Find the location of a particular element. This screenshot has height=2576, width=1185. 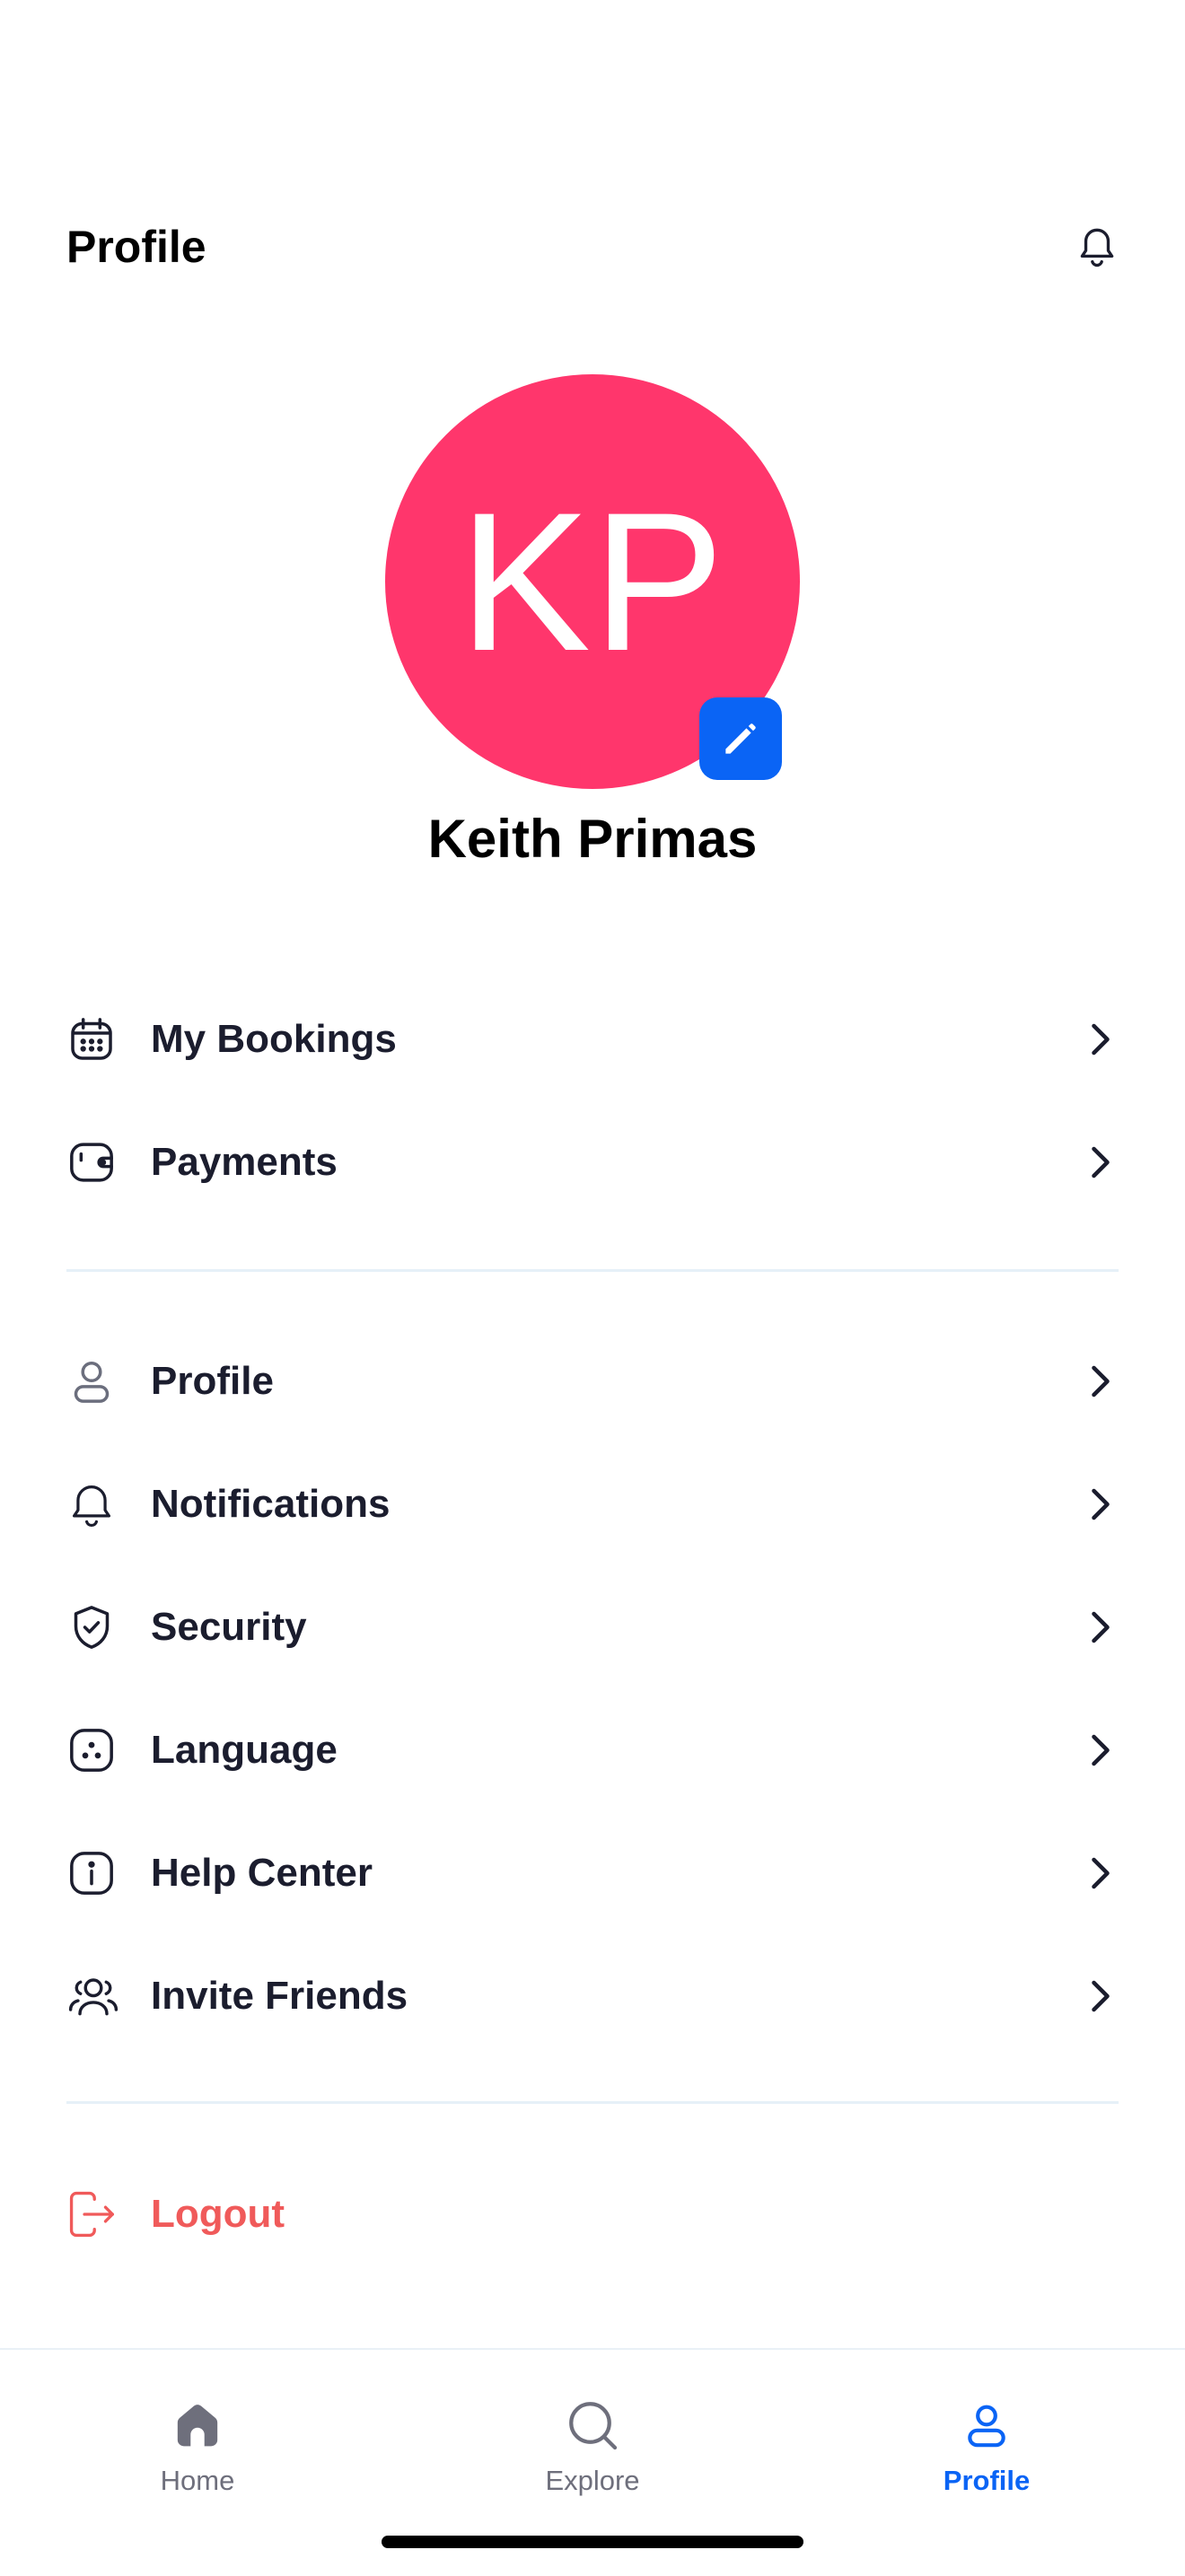

menu-item-security: Security is located at coordinates (592, 1626).